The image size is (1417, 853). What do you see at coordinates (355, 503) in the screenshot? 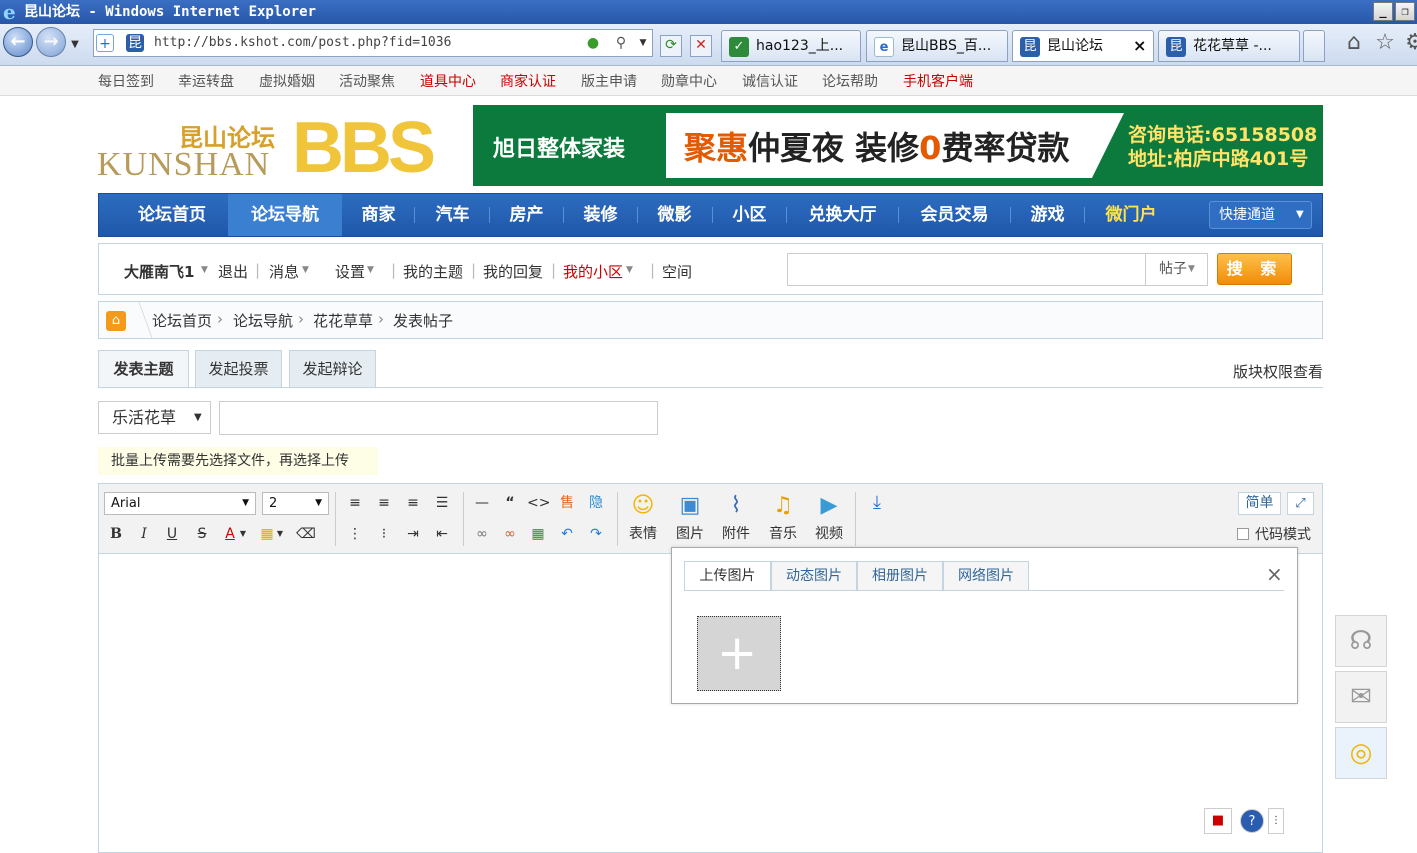
I see `align-left-icon: ≡` at bounding box center [355, 503].